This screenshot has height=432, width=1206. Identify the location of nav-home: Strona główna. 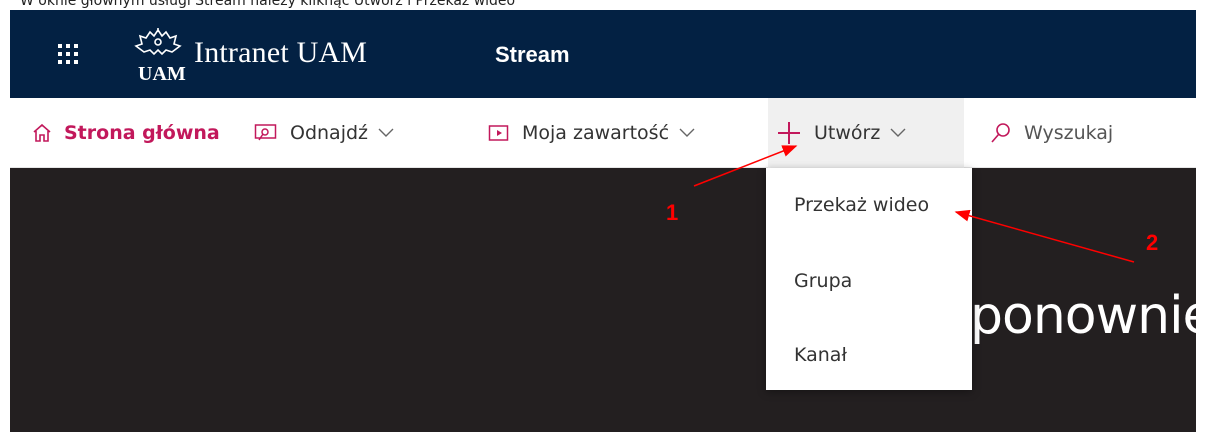
(126, 133).